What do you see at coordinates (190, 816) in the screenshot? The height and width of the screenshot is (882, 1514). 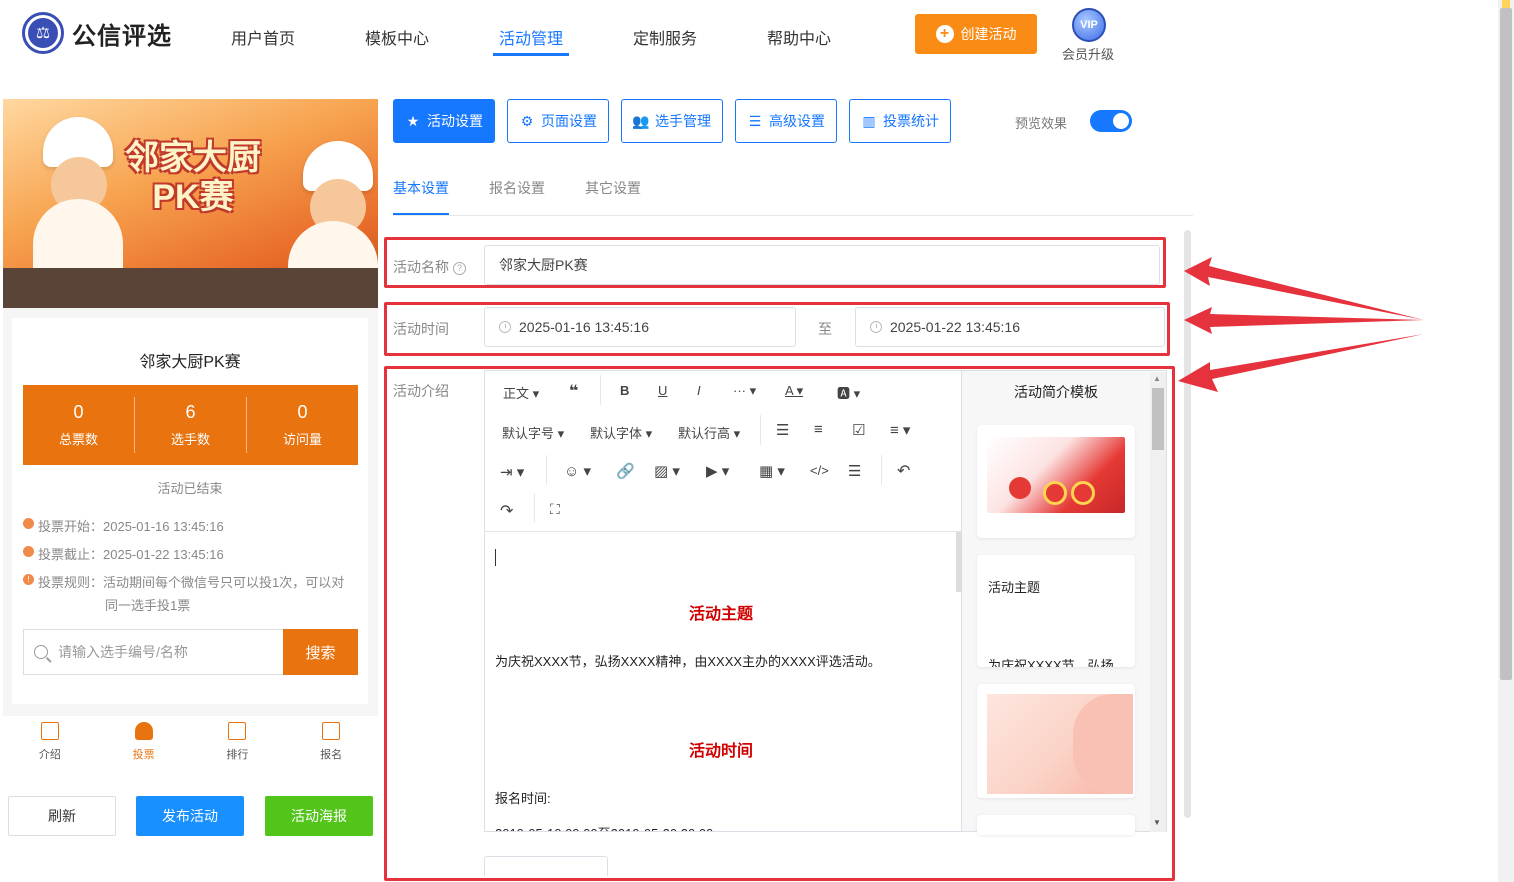 I see `publish-activity-button: 发布活动` at bounding box center [190, 816].